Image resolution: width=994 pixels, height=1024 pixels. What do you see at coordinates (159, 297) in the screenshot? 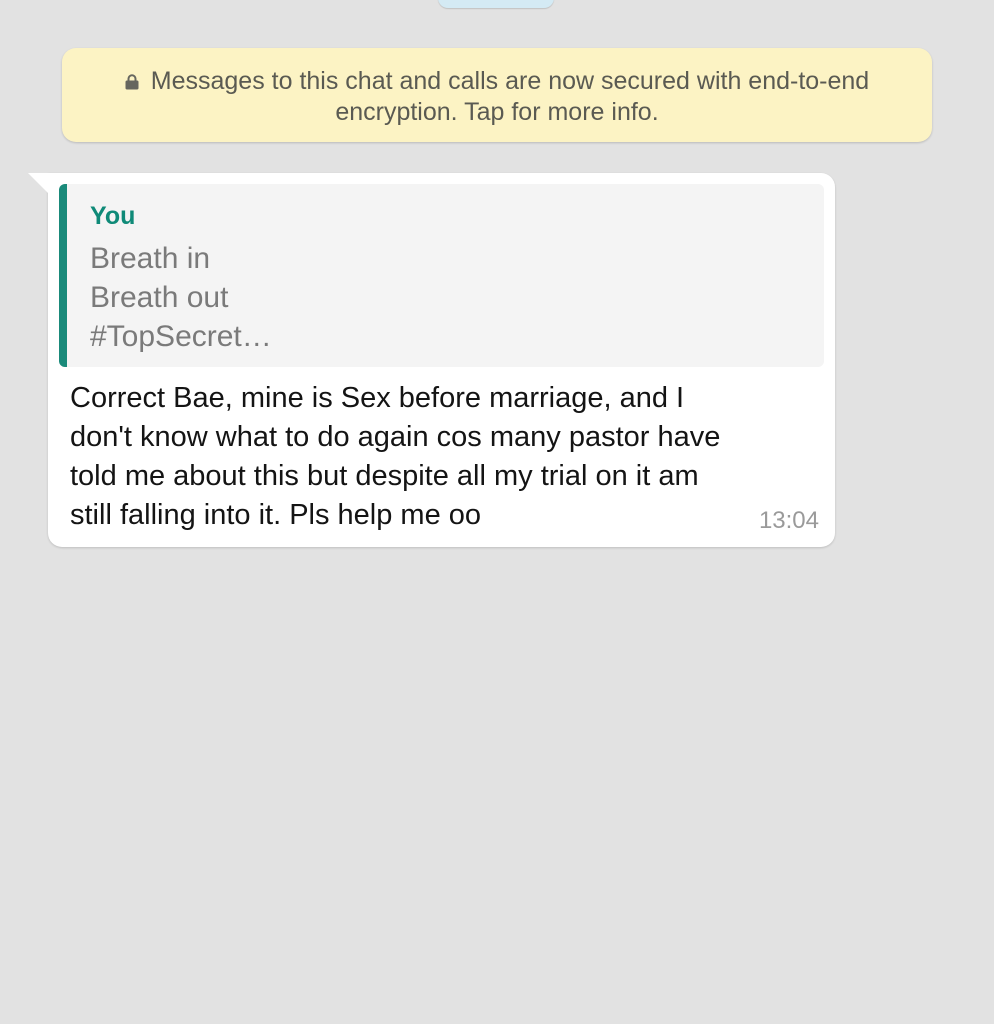
I see `quoted-line: Breath out` at bounding box center [159, 297].